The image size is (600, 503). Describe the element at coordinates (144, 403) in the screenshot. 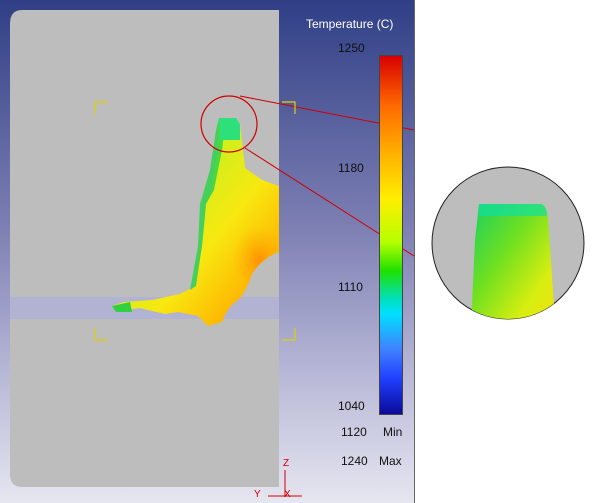

I see `lower-die` at that location.